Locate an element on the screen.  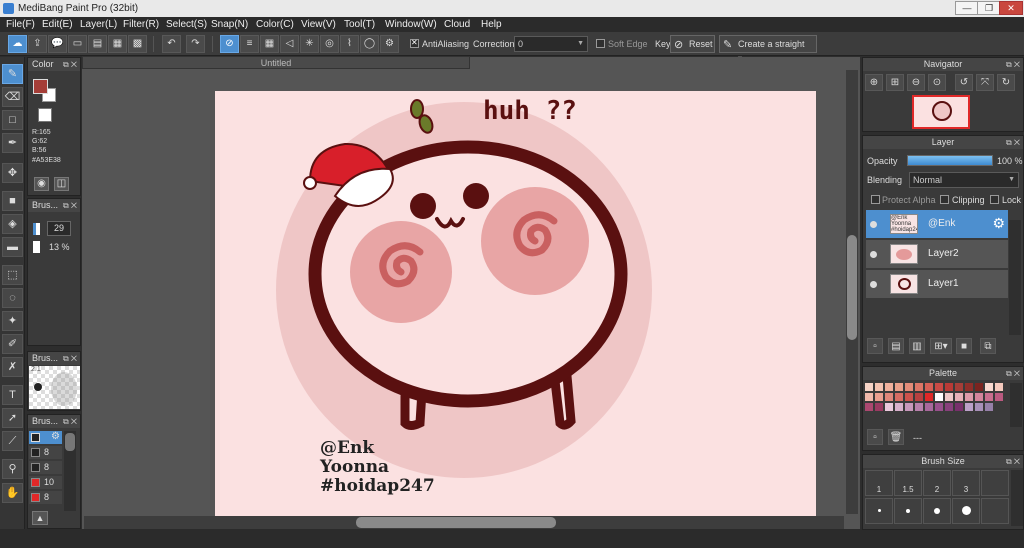
menu-select: Select(S) is located at coordinates (186, 24).